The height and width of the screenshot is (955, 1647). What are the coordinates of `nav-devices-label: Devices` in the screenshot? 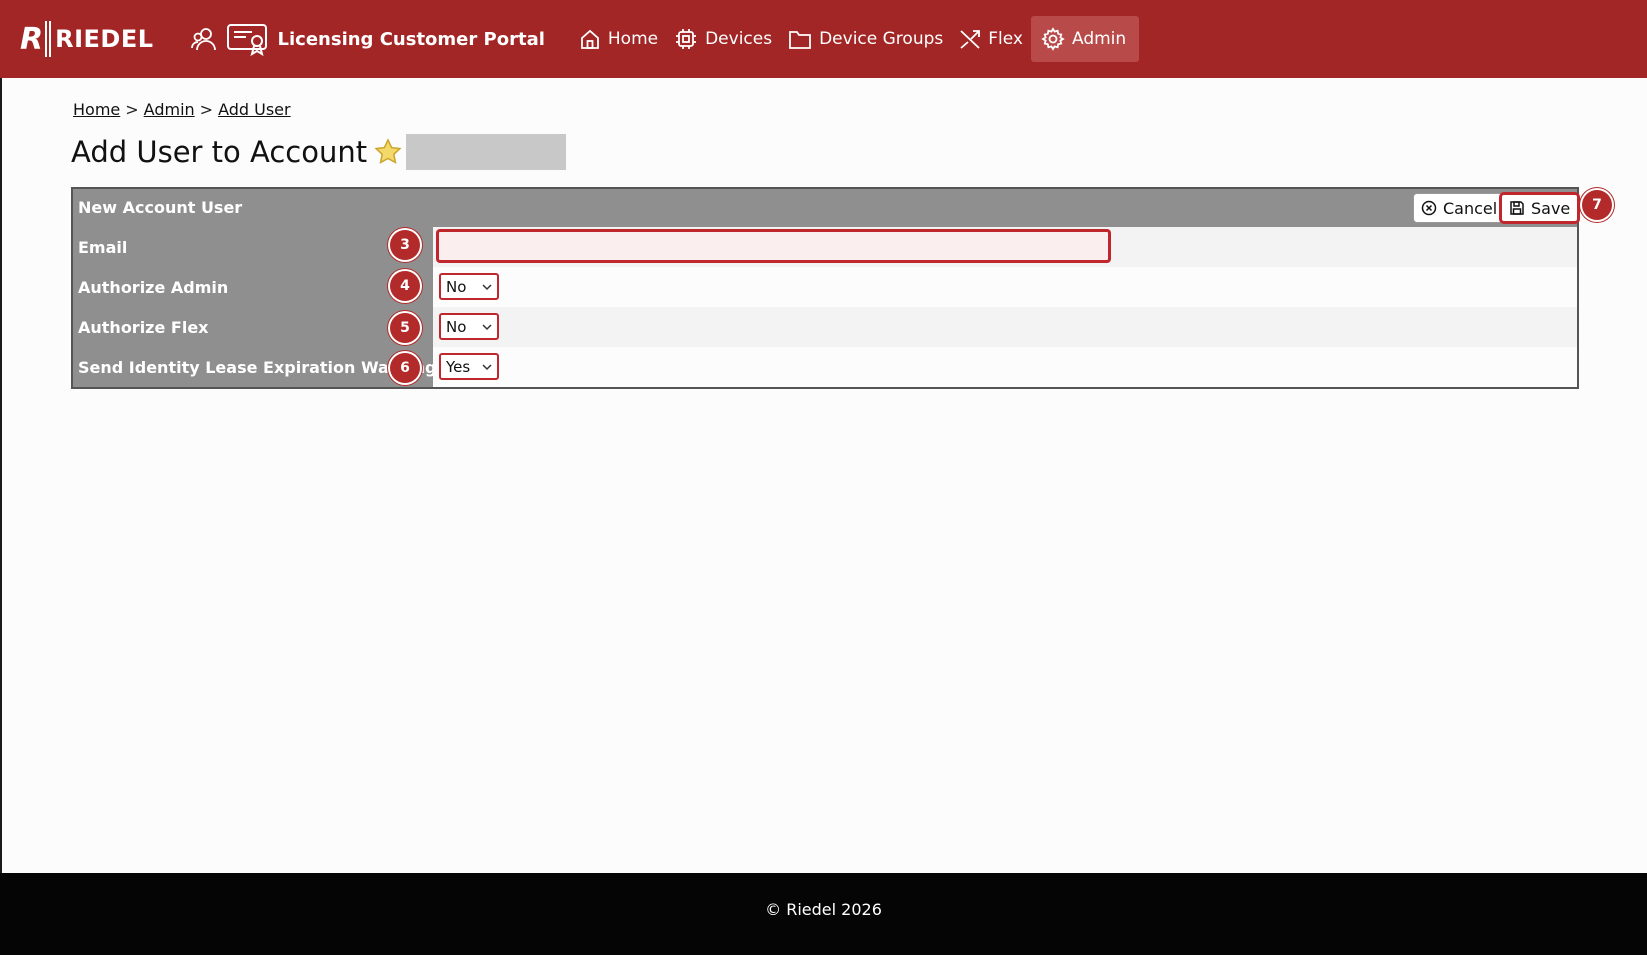 It's located at (739, 39).